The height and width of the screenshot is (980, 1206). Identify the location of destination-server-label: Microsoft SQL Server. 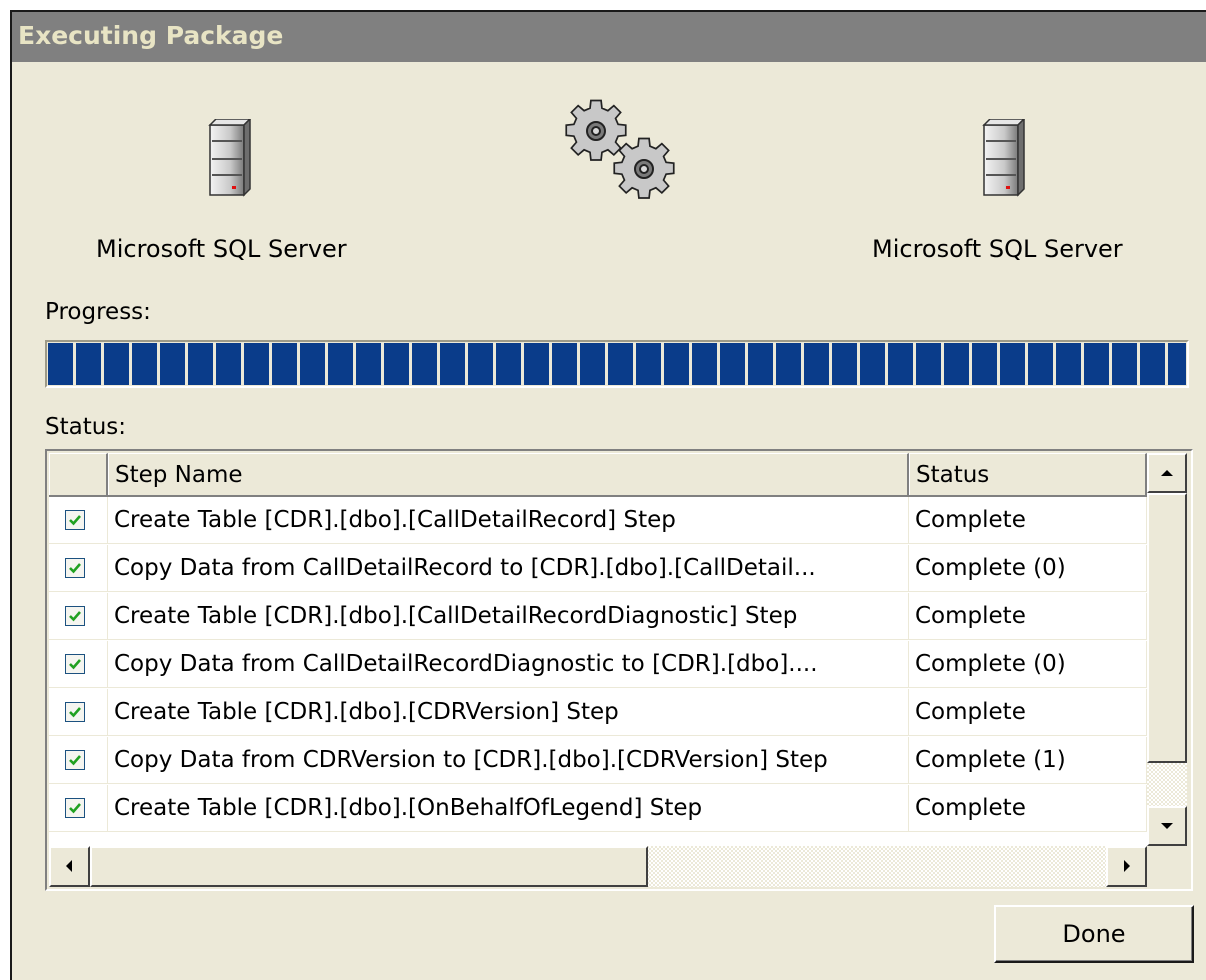
(997, 249).